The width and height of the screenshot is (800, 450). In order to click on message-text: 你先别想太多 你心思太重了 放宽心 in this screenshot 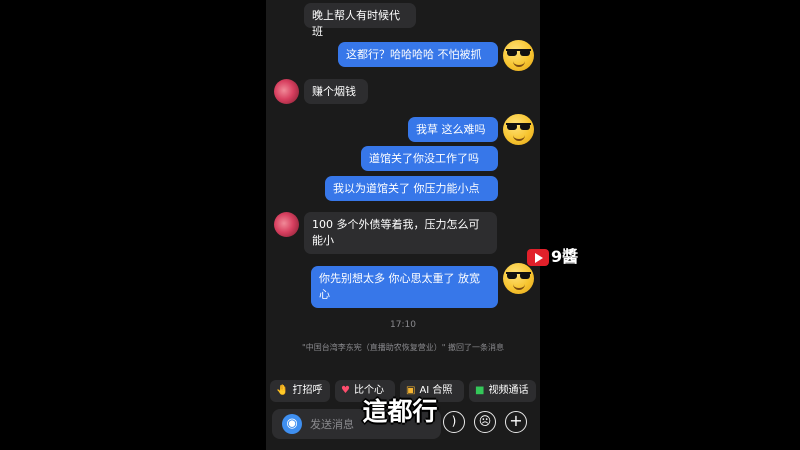, I will do `click(399, 286)`.